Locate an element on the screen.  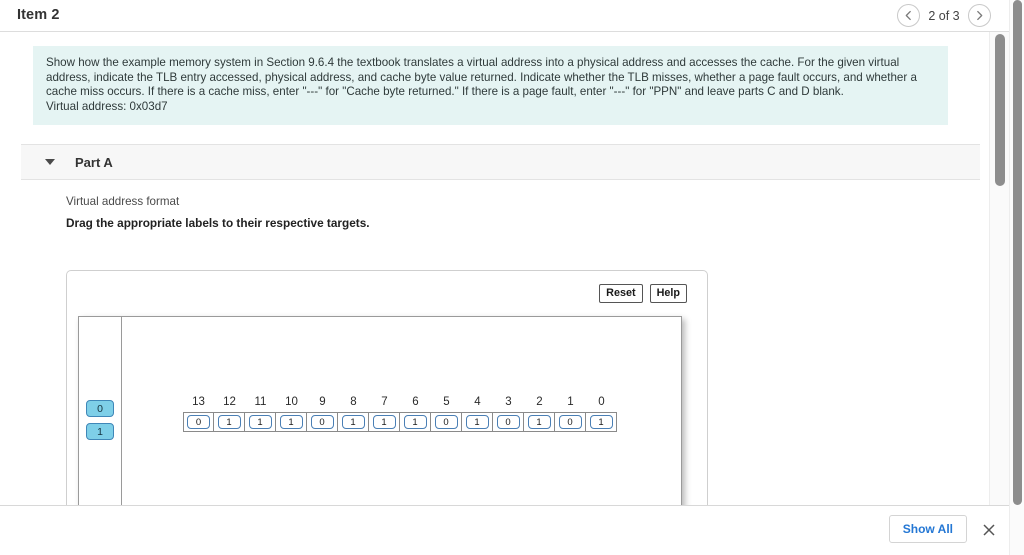
bit-column-7: 71 is located at coordinates (384, 413).